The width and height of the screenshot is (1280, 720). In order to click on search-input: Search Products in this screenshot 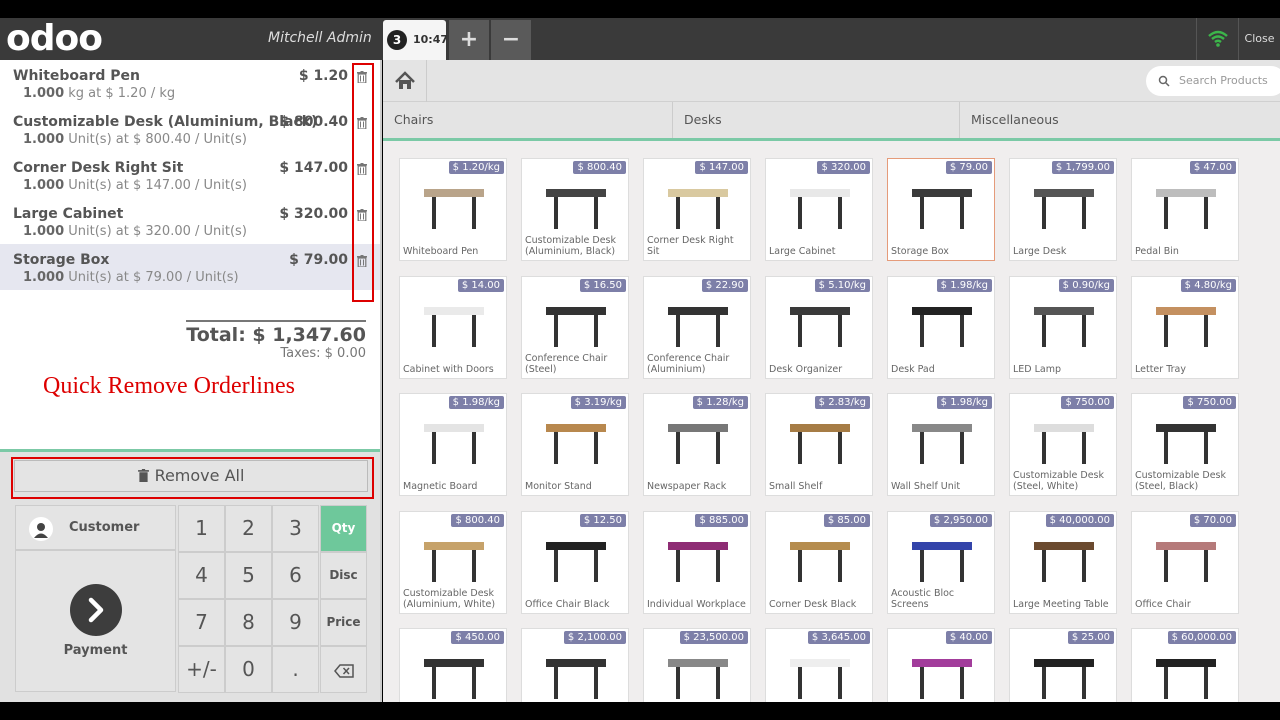, I will do `click(1213, 81)`.